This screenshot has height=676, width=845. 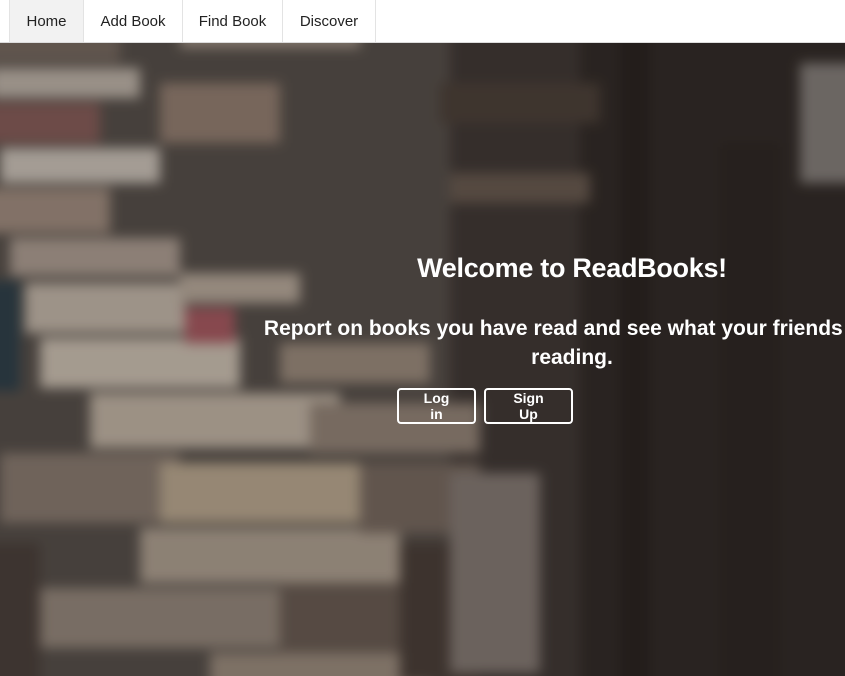 What do you see at coordinates (572, 268) in the screenshot?
I see `hero-title: Welcome to ReadBooks!` at bounding box center [572, 268].